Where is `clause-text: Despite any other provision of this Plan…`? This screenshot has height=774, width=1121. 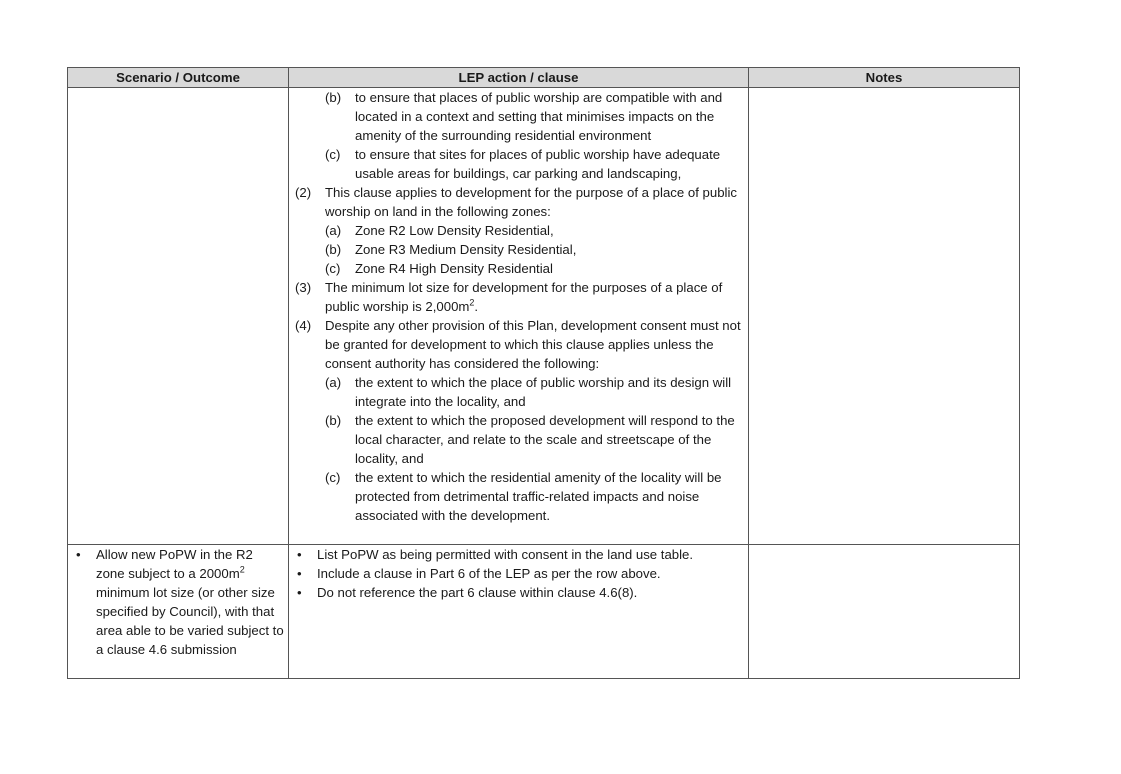 clause-text: Despite any other provision of this Plan… is located at coordinates (533, 344).